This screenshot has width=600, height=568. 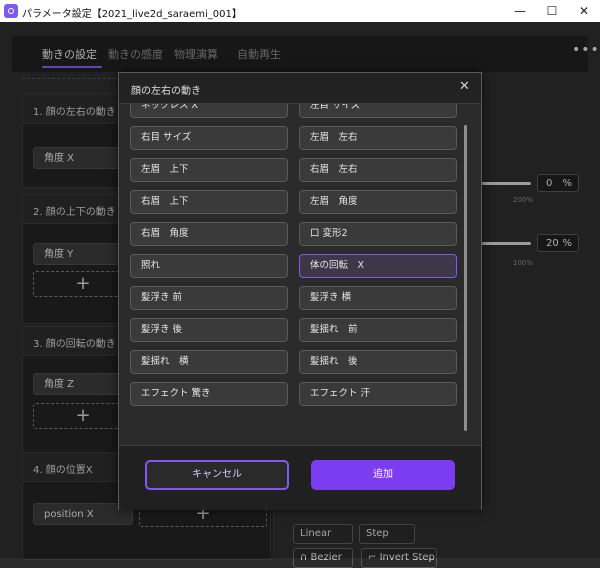 What do you see at coordinates (209, 266) in the screenshot?
I see `parameter-option: 照れ` at bounding box center [209, 266].